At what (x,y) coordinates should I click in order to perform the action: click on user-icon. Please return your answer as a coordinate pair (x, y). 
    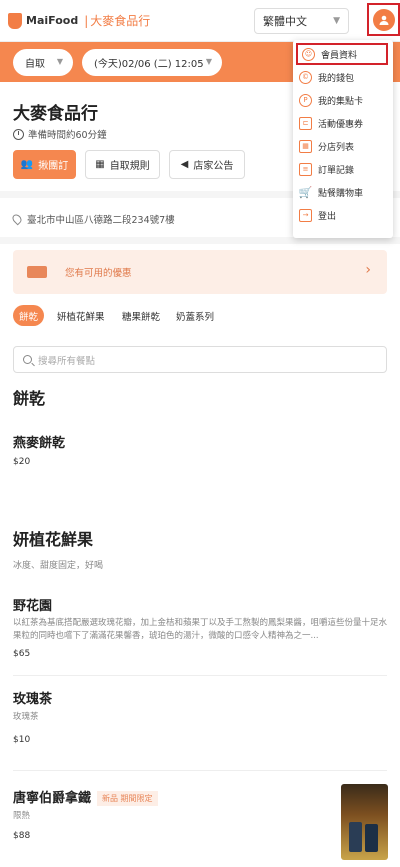
    Looking at the image, I should click on (383, 19).